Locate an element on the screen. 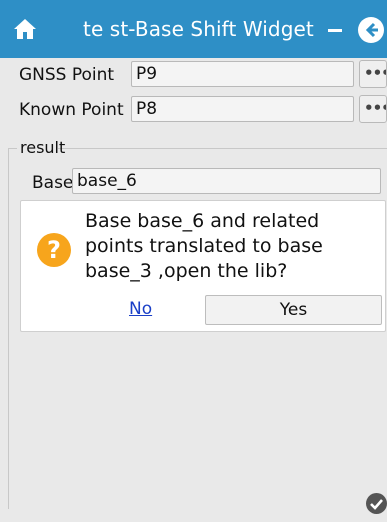 This screenshot has width=387, height=522. base-input: base_6 is located at coordinates (226, 181).